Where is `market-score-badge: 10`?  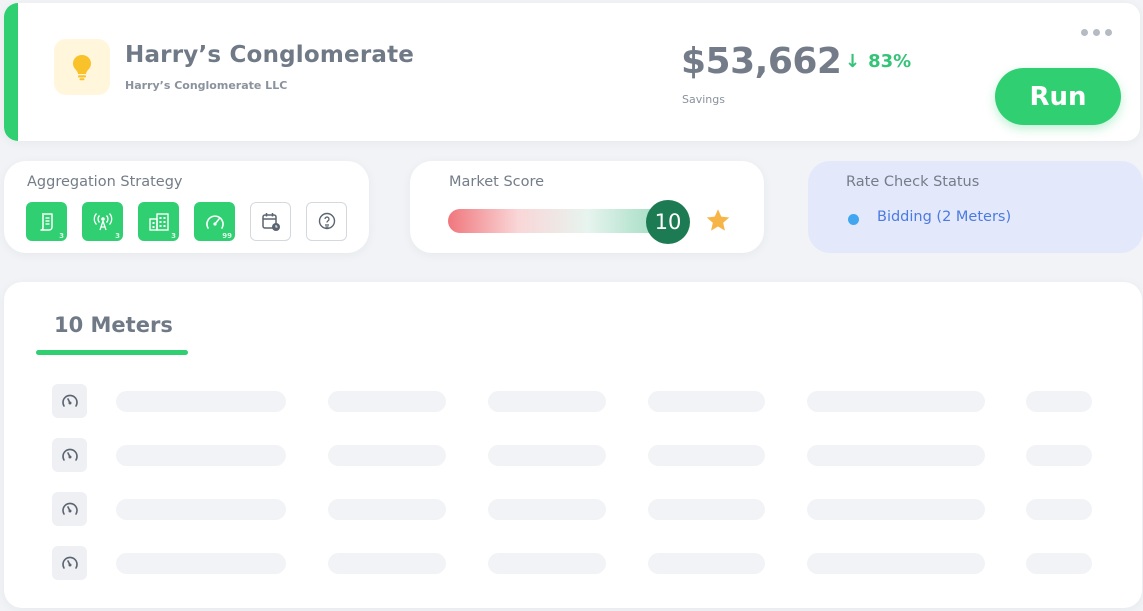 market-score-badge: 10 is located at coordinates (668, 222).